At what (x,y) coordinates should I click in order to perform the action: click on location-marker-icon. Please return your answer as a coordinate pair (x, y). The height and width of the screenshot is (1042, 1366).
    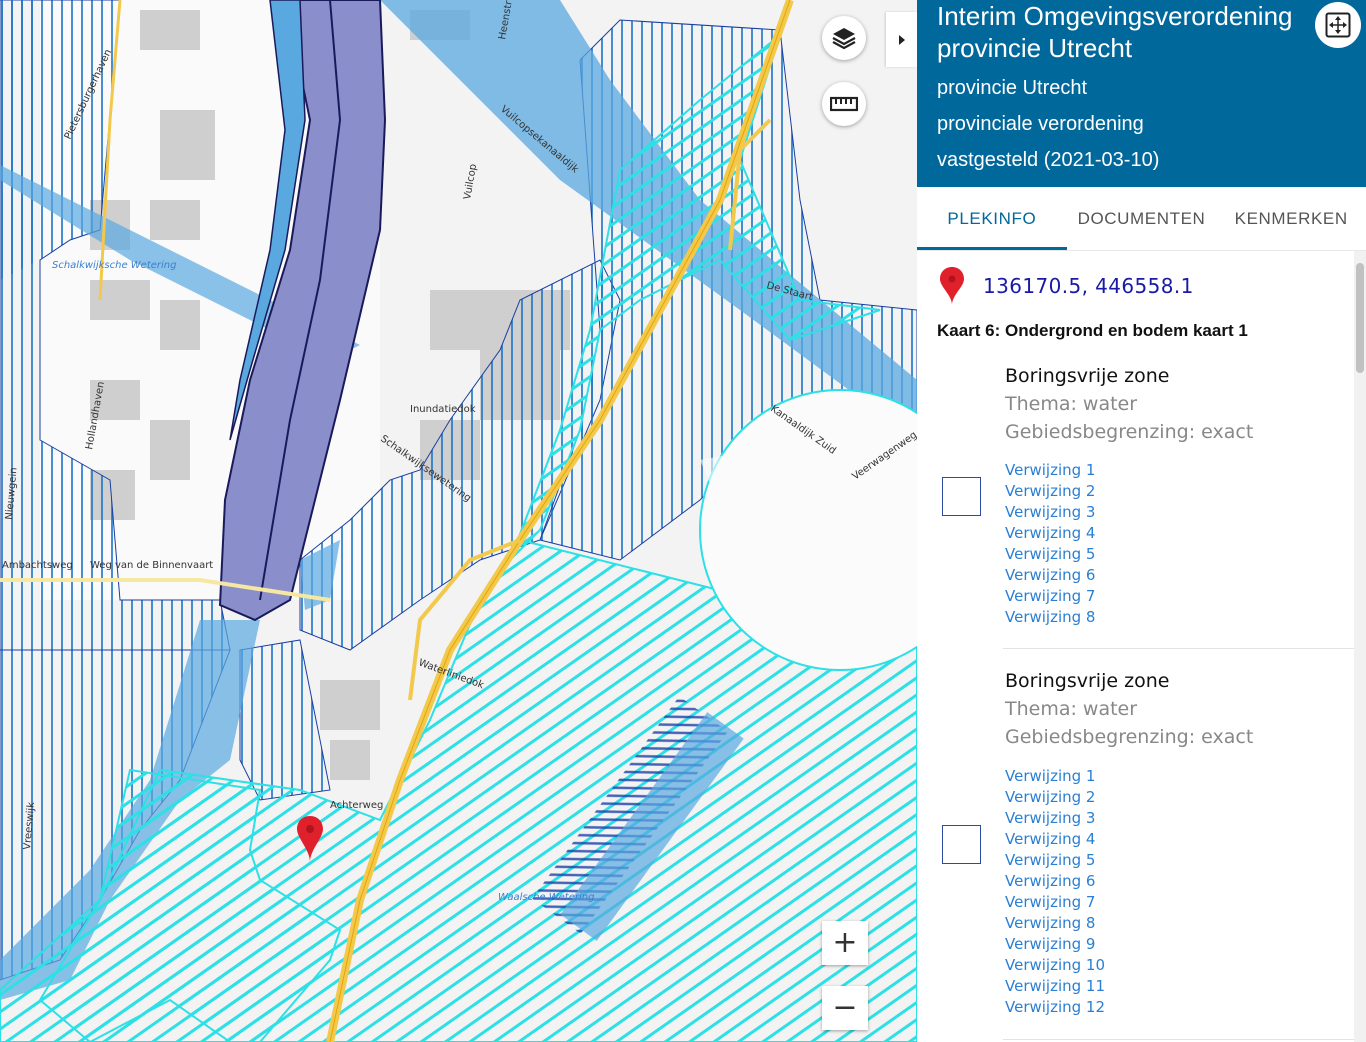
    Looking at the image, I should click on (310, 839).